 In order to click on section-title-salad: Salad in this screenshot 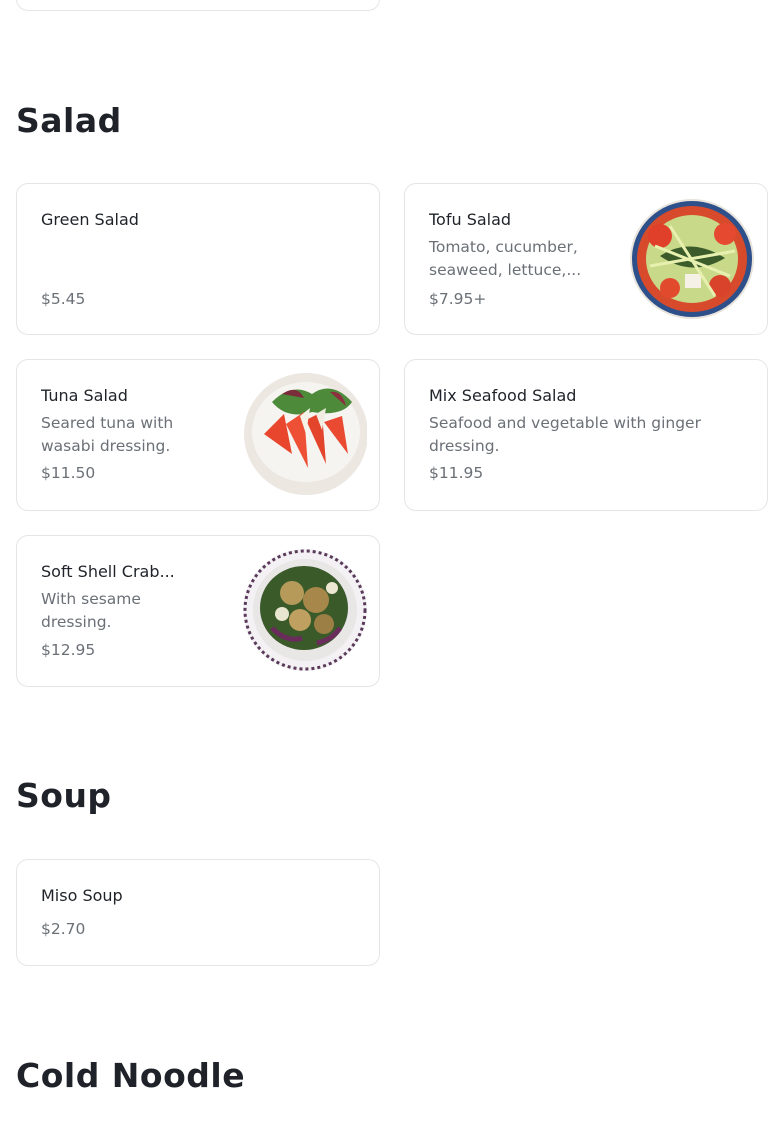, I will do `click(69, 120)`.